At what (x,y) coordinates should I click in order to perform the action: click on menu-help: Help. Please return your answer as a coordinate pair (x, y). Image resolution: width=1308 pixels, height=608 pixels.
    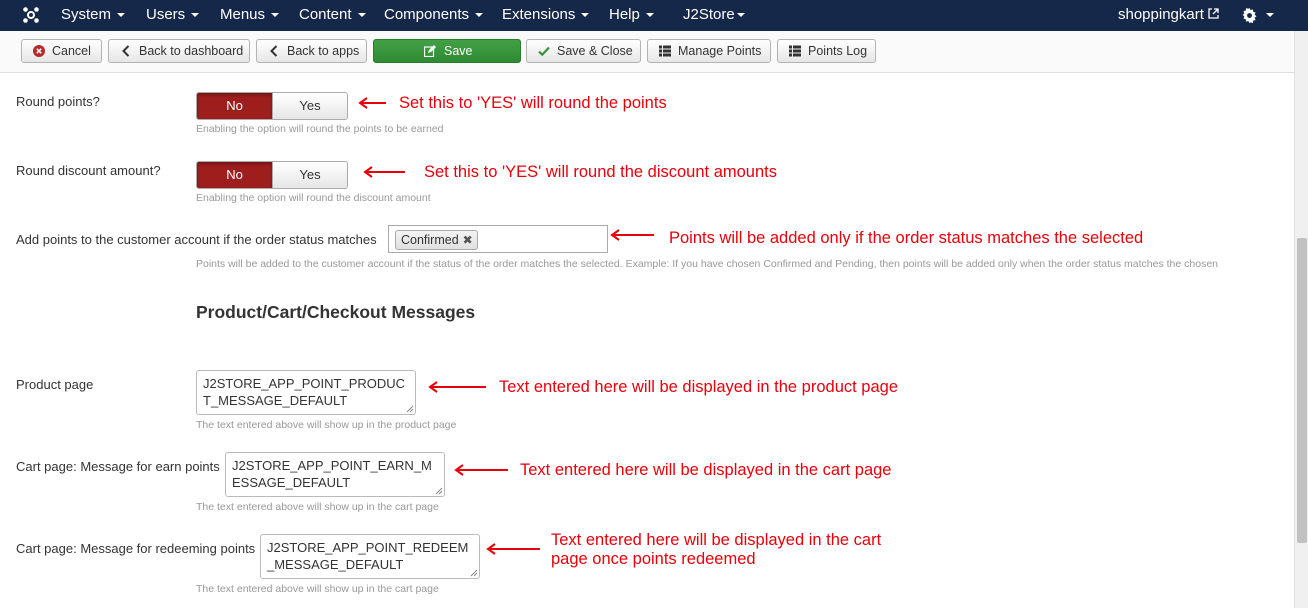
    Looking at the image, I should click on (631, 15).